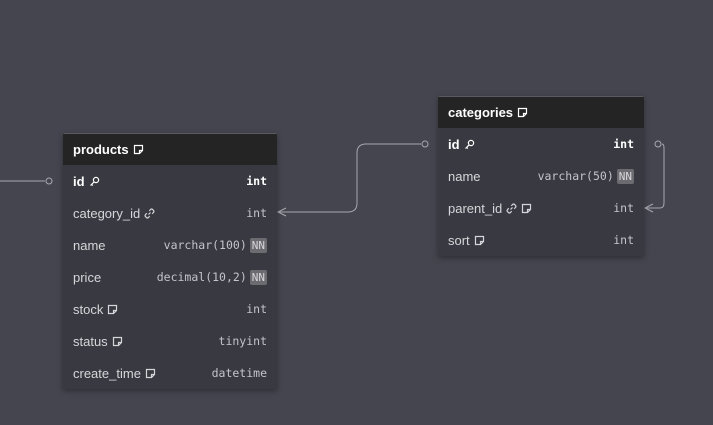 The image size is (713, 425). What do you see at coordinates (101, 149) in the screenshot?
I see `table-name: products` at bounding box center [101, 149].